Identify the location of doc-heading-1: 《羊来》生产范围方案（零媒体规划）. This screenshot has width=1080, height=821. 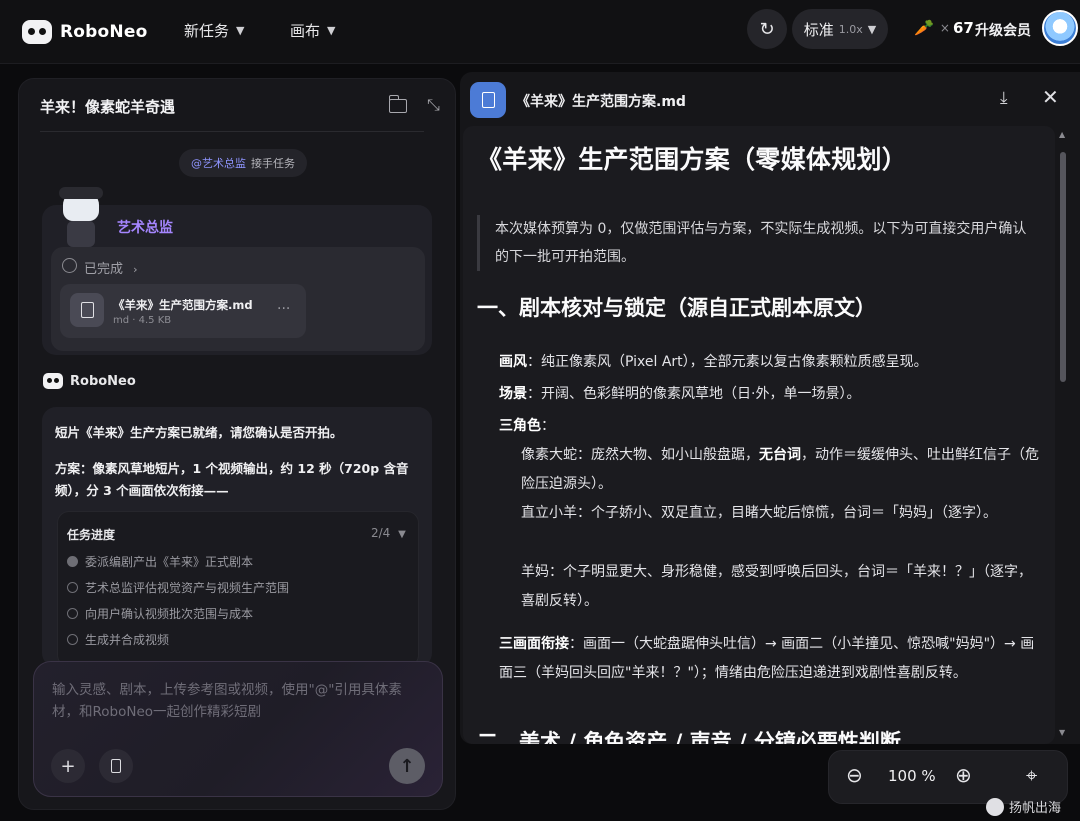
(692, 159).